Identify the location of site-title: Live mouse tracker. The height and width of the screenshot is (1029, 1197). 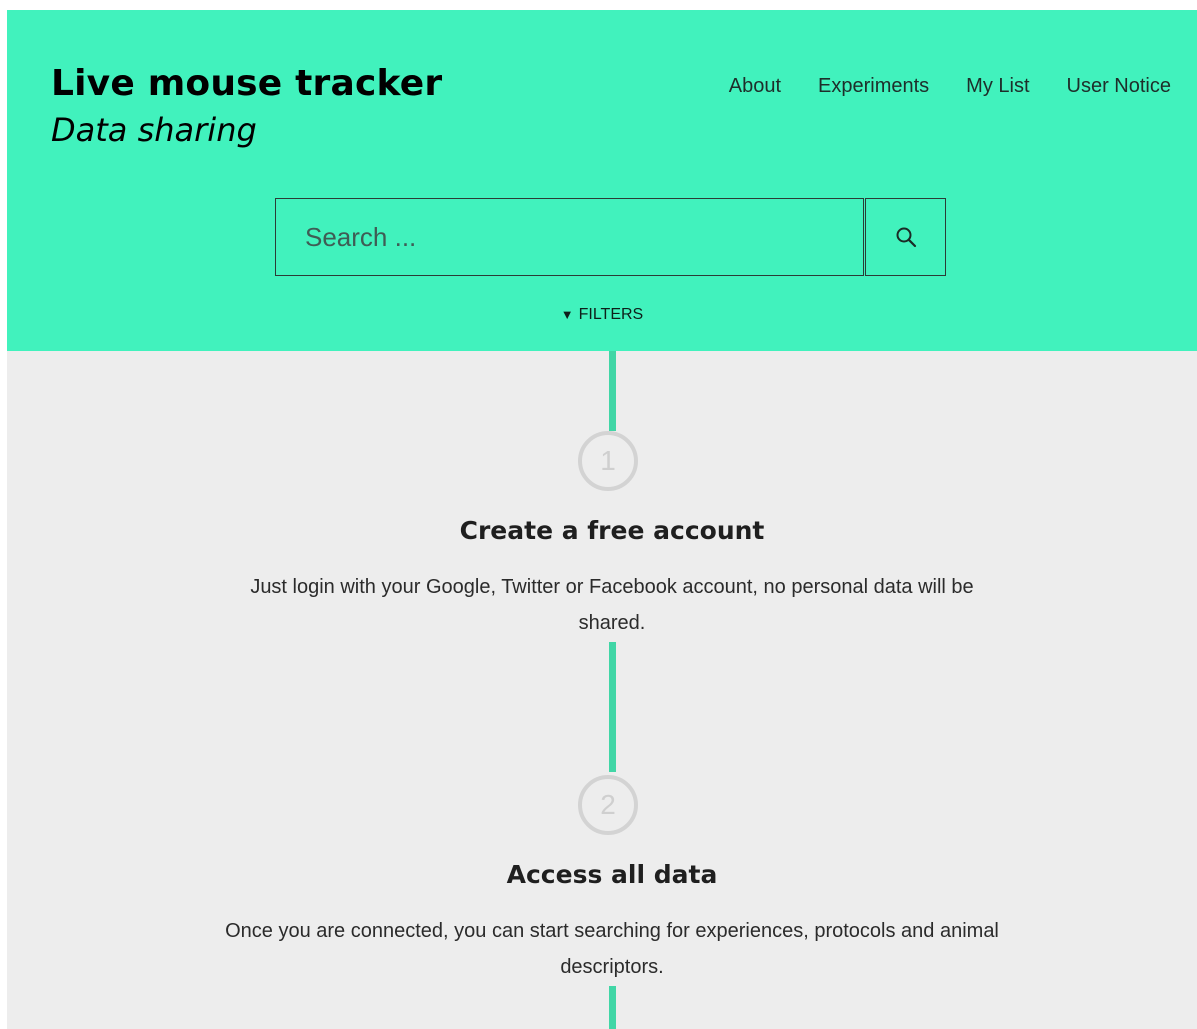
(246, 84).